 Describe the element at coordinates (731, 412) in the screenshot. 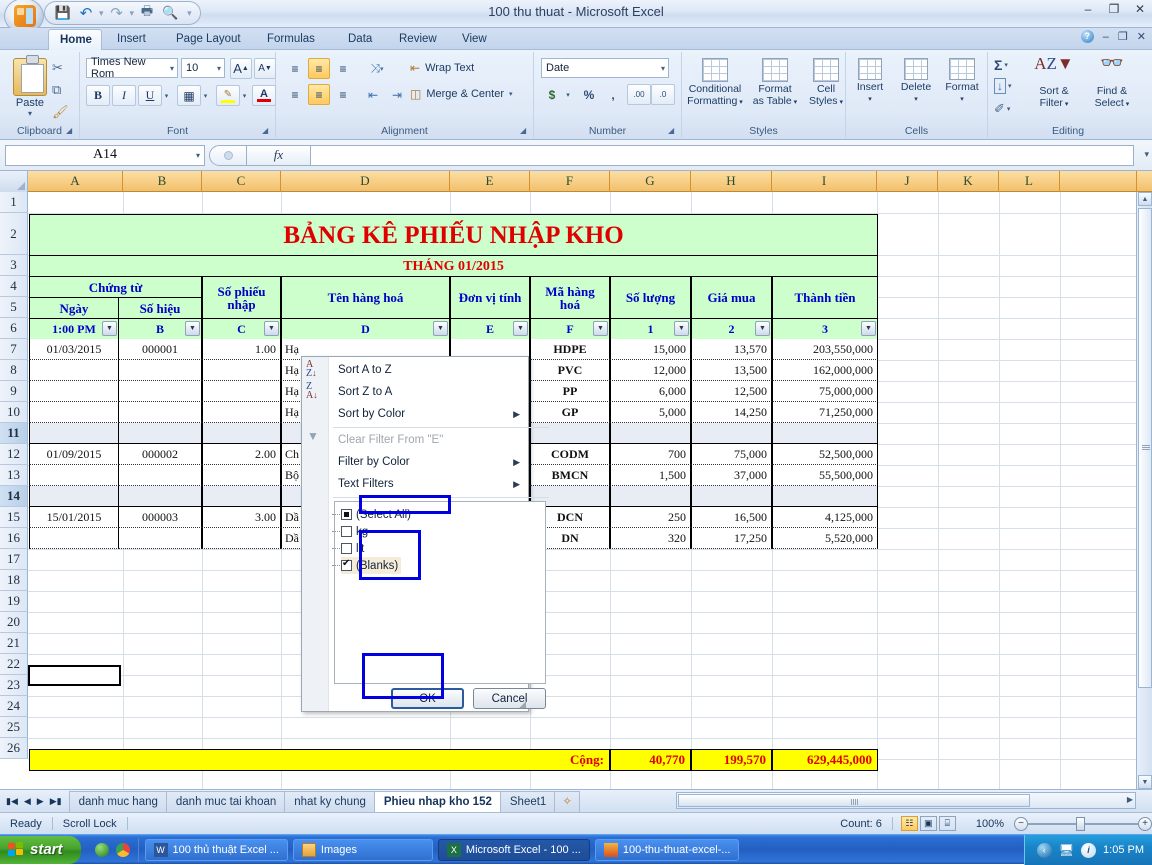

I see `cell-r10-giamua: 14,250` at that location.